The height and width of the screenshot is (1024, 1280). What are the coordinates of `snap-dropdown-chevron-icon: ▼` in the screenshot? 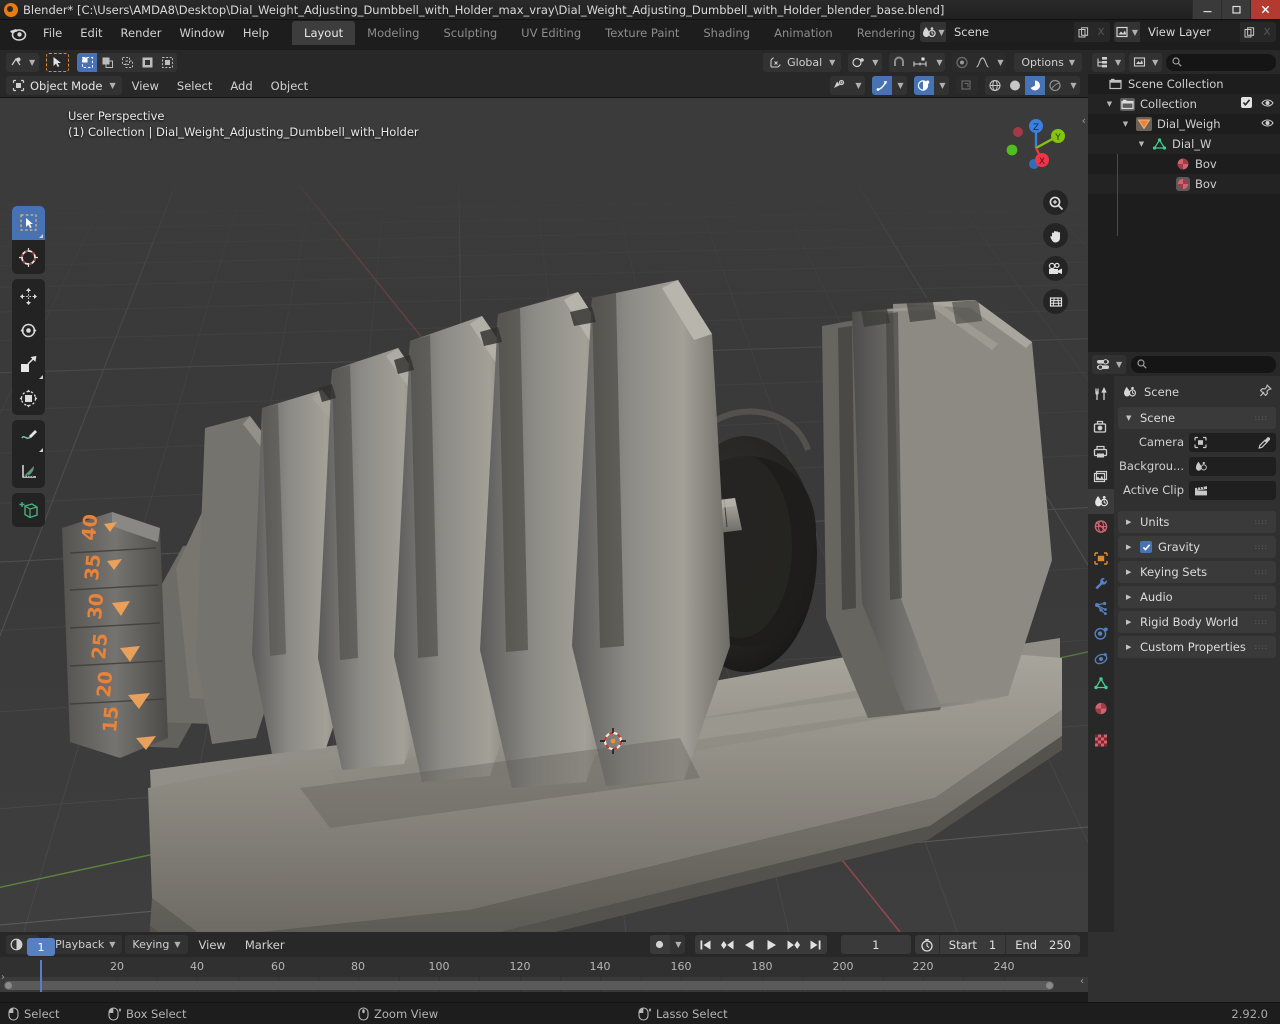 It's located at (938, 62).